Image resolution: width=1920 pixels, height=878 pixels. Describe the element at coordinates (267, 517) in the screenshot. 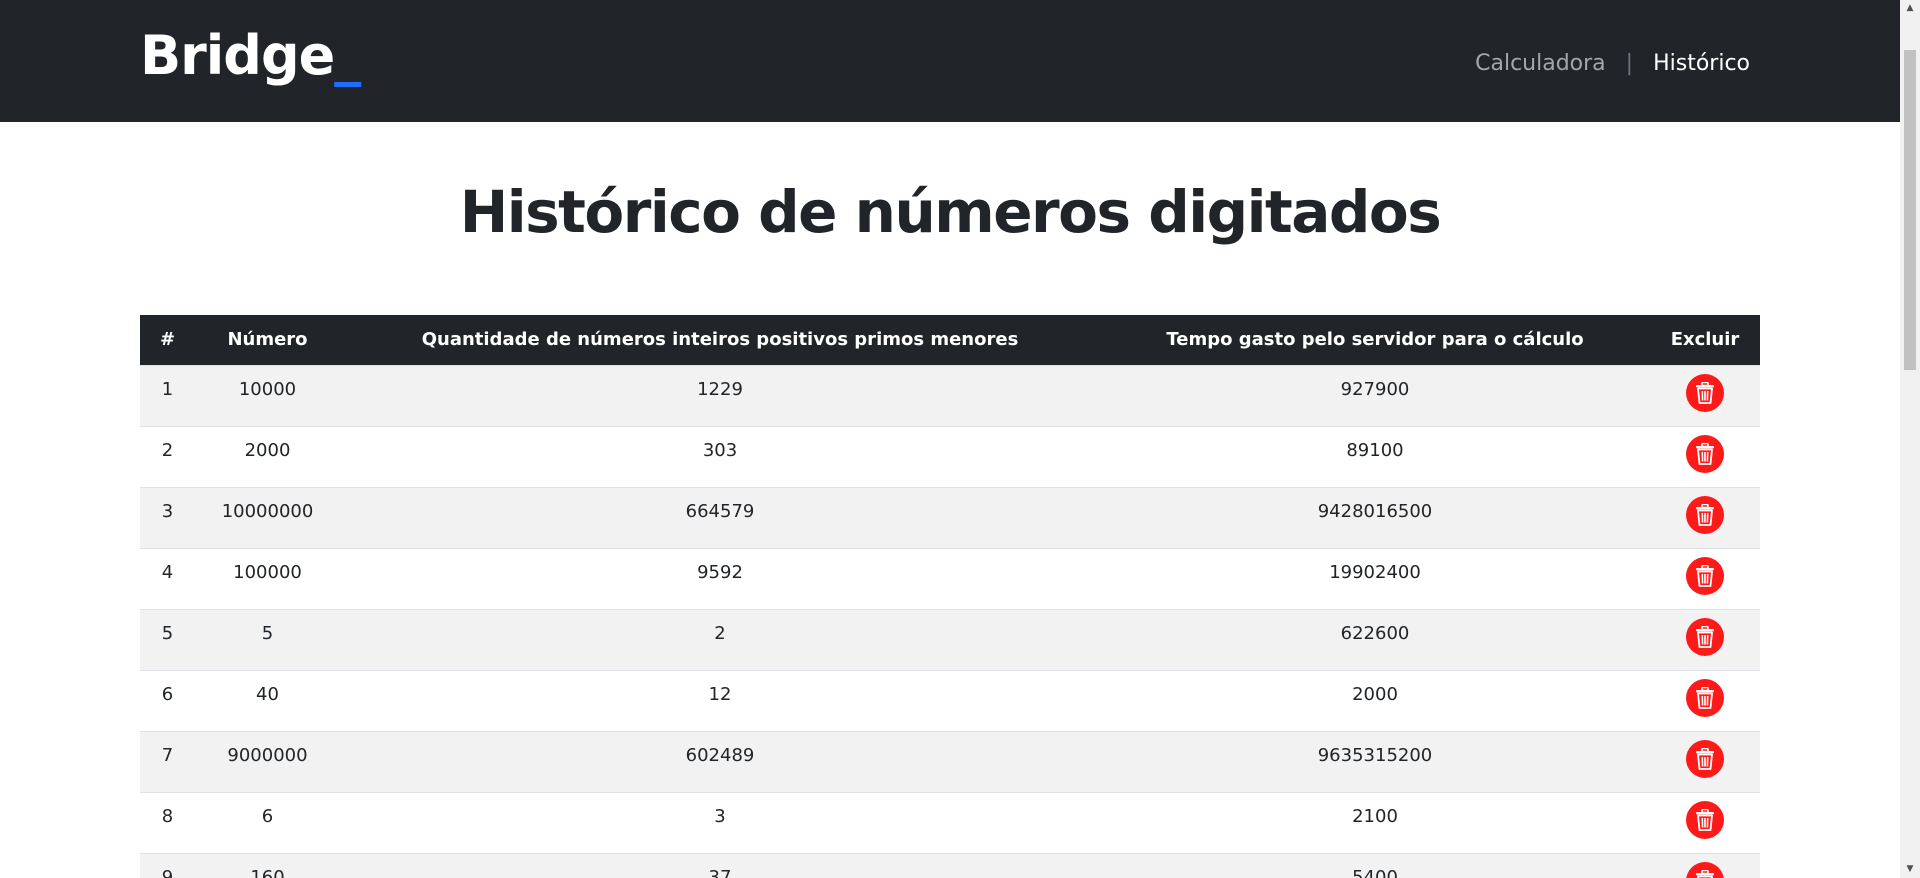

I see `cell-number: 10000000` at that location.